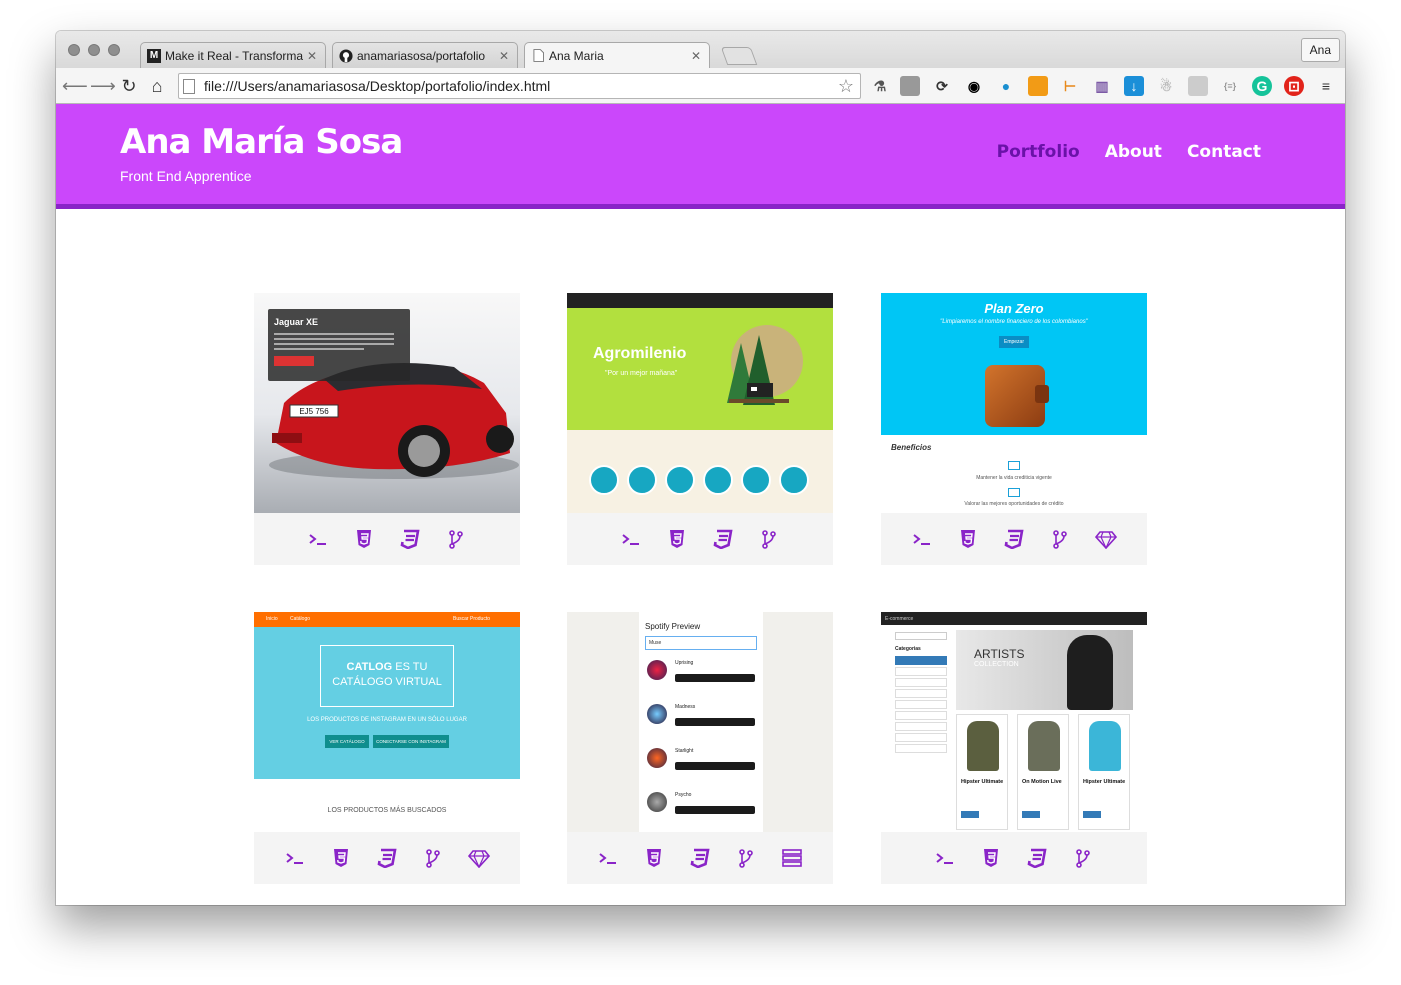  What do you see at coordinates (684, 751) in the screenshot?
I see `track-name: Starlight` at bounding box center [684, 751].